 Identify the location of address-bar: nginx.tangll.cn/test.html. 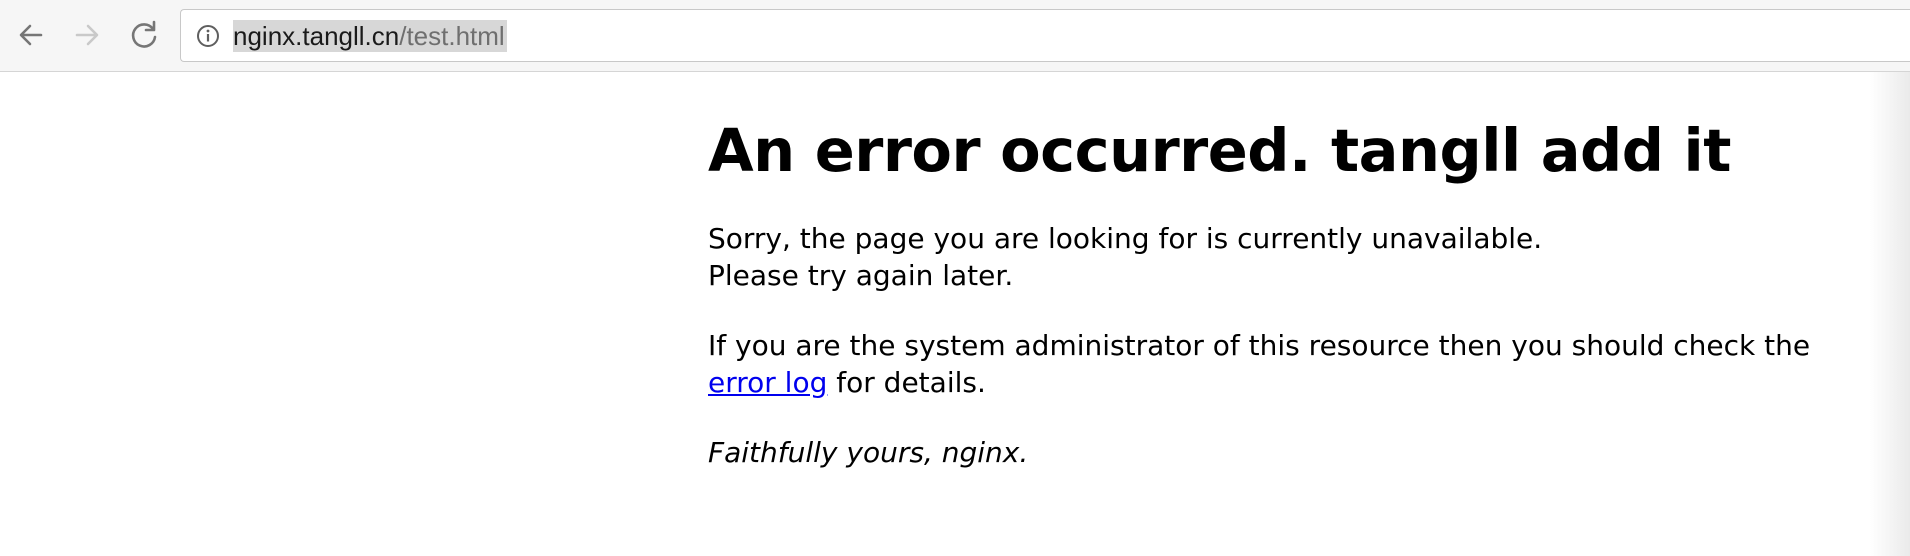
(1045, 35).